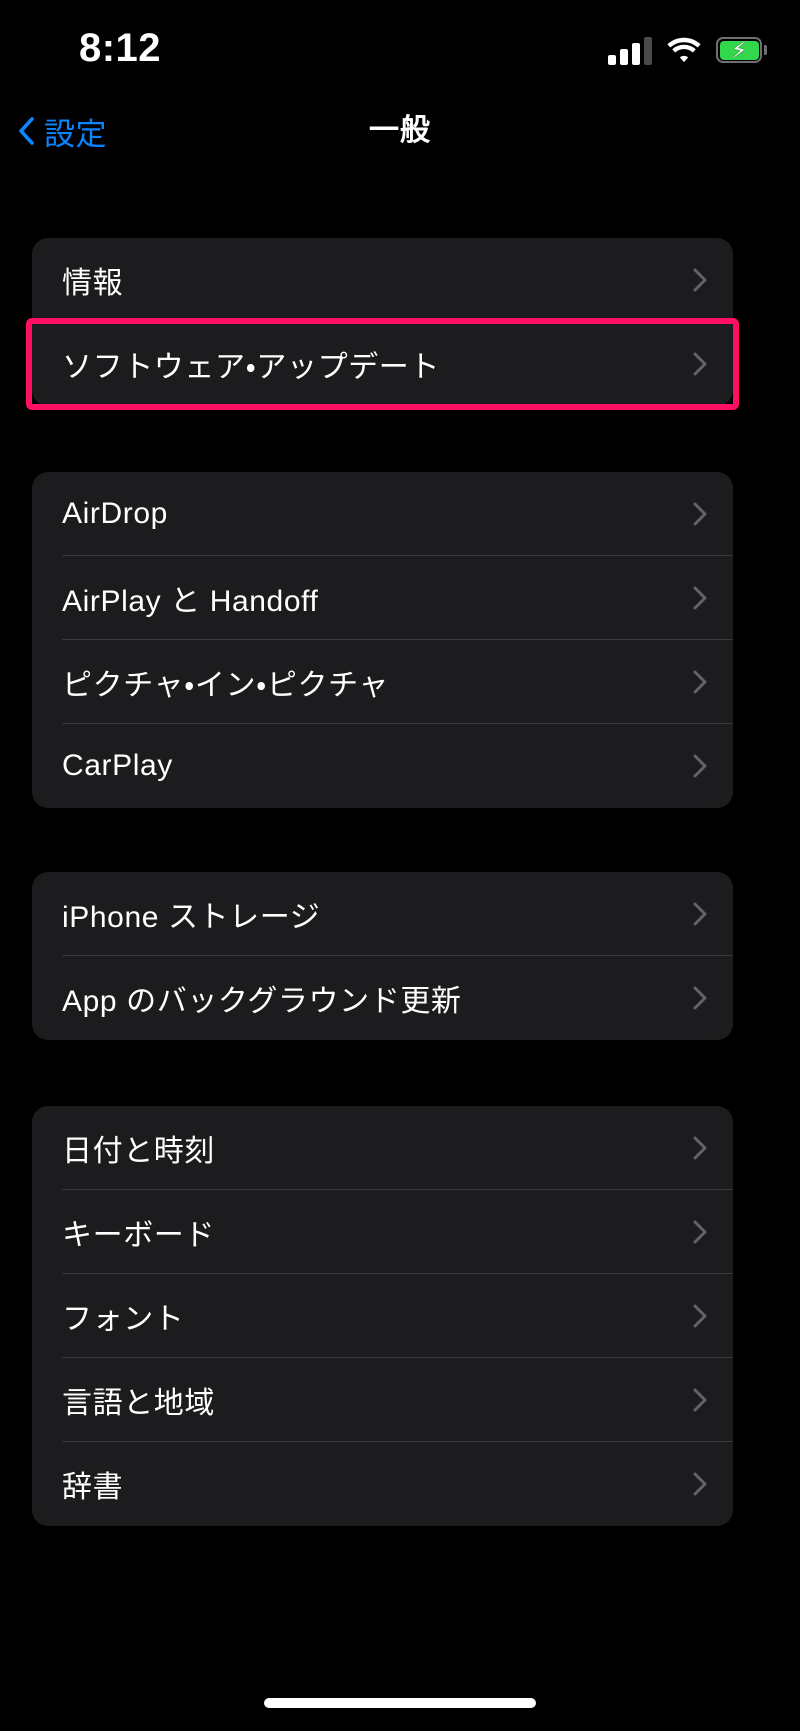 The width and height of the screenshot is (800, 1731). Describe the element at coordinates (251, 367) in the screenshot. I see `row-software-update-label: ソフトウェア・アップデート` at that location.